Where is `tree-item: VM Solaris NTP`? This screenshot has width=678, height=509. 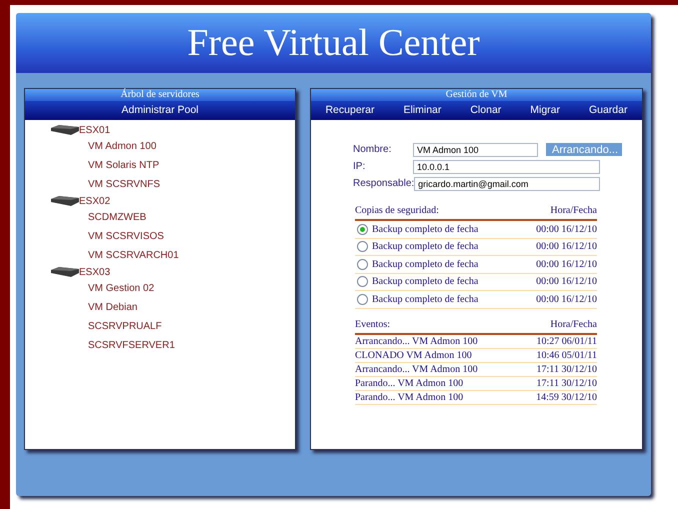 tree-item: VM Solaris NTP is located at coordinates (191, 165).